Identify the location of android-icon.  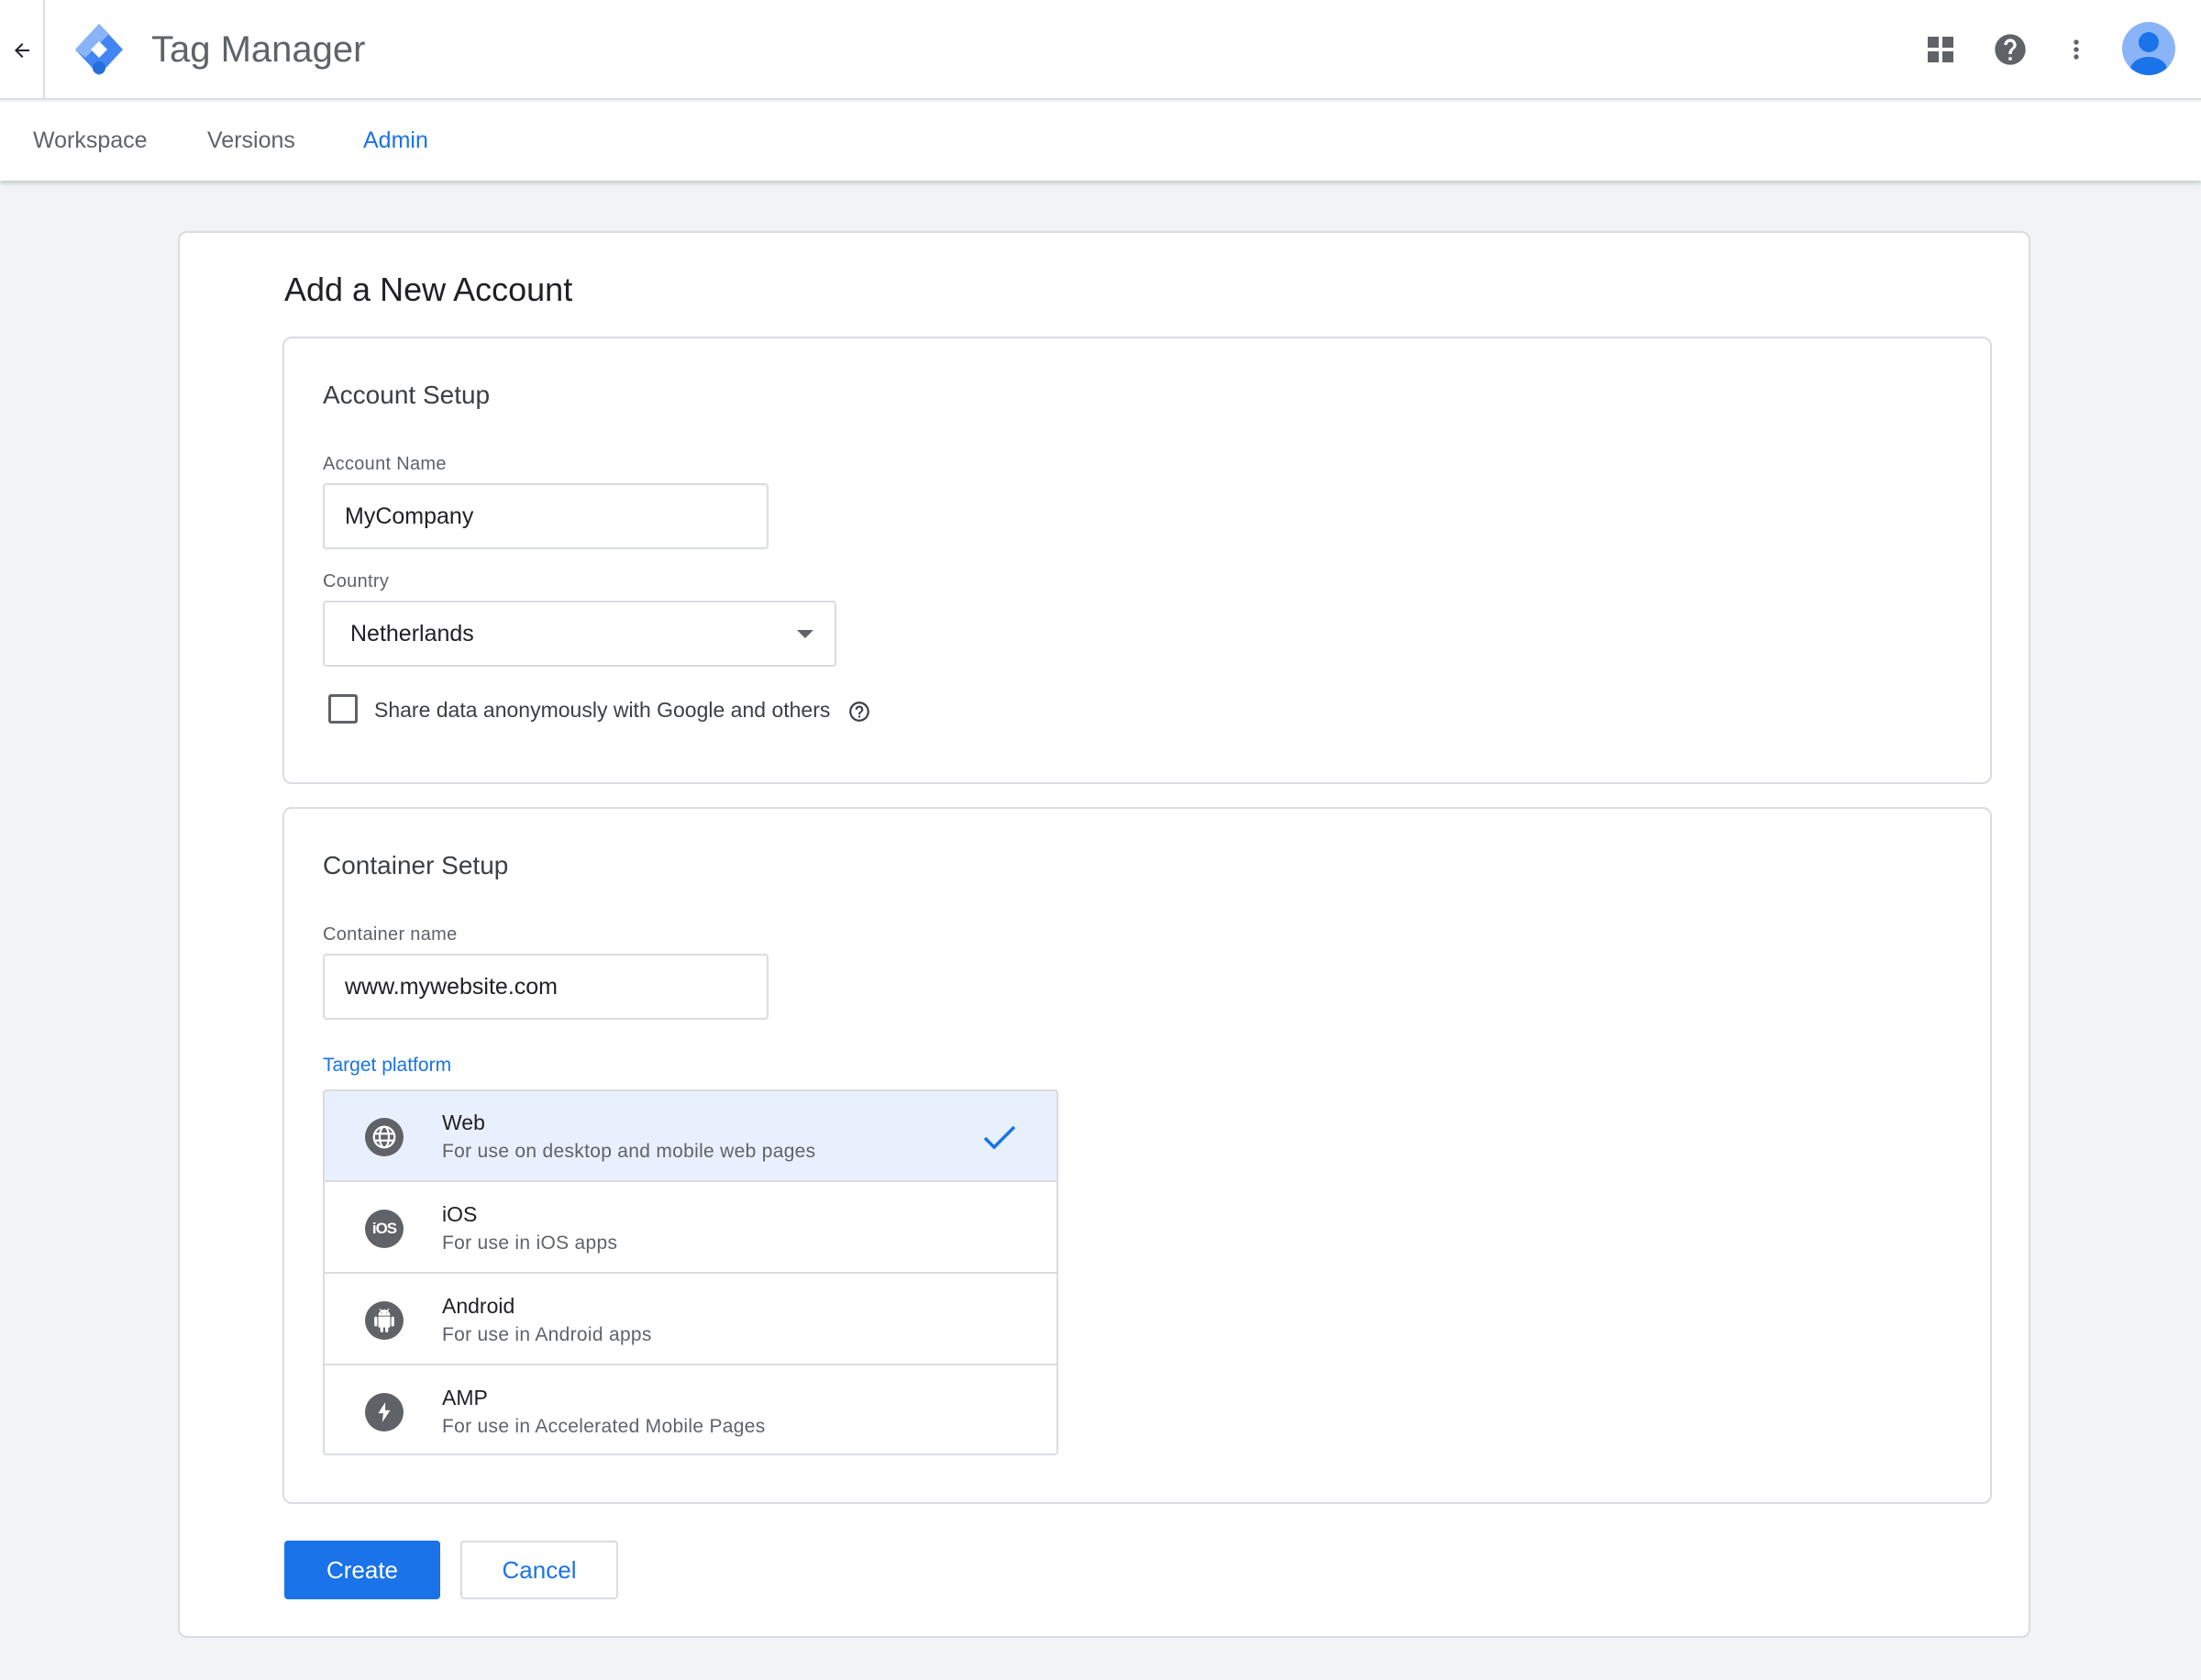
(385, 1320).